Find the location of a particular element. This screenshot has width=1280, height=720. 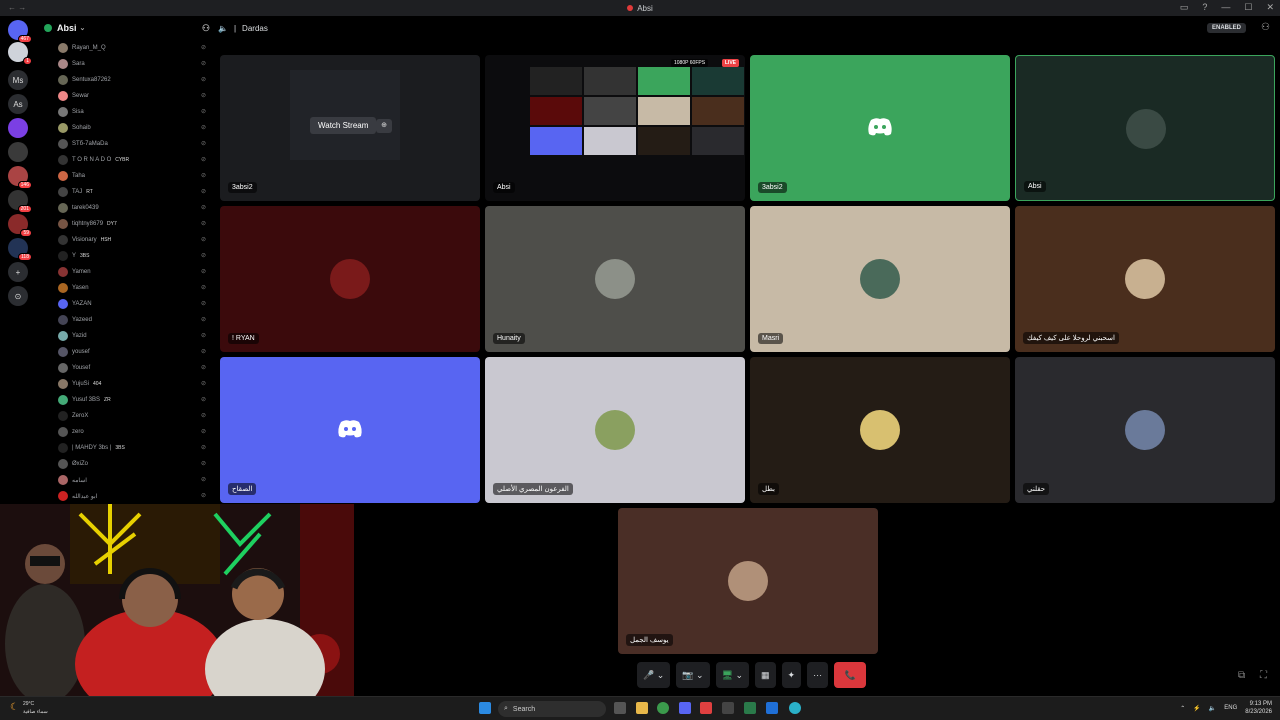

member-list-item: yousef ⊘ is located at coordinates (127, 352).